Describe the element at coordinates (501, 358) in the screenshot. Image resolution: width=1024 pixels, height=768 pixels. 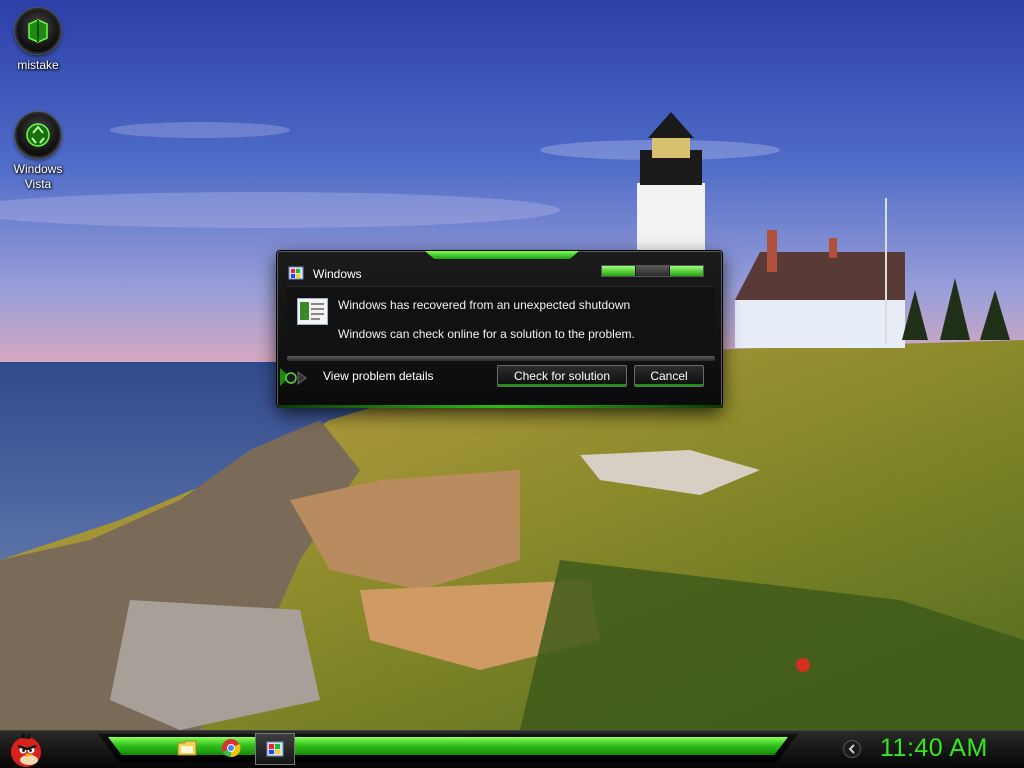
I see `dialog-separator` at that location.